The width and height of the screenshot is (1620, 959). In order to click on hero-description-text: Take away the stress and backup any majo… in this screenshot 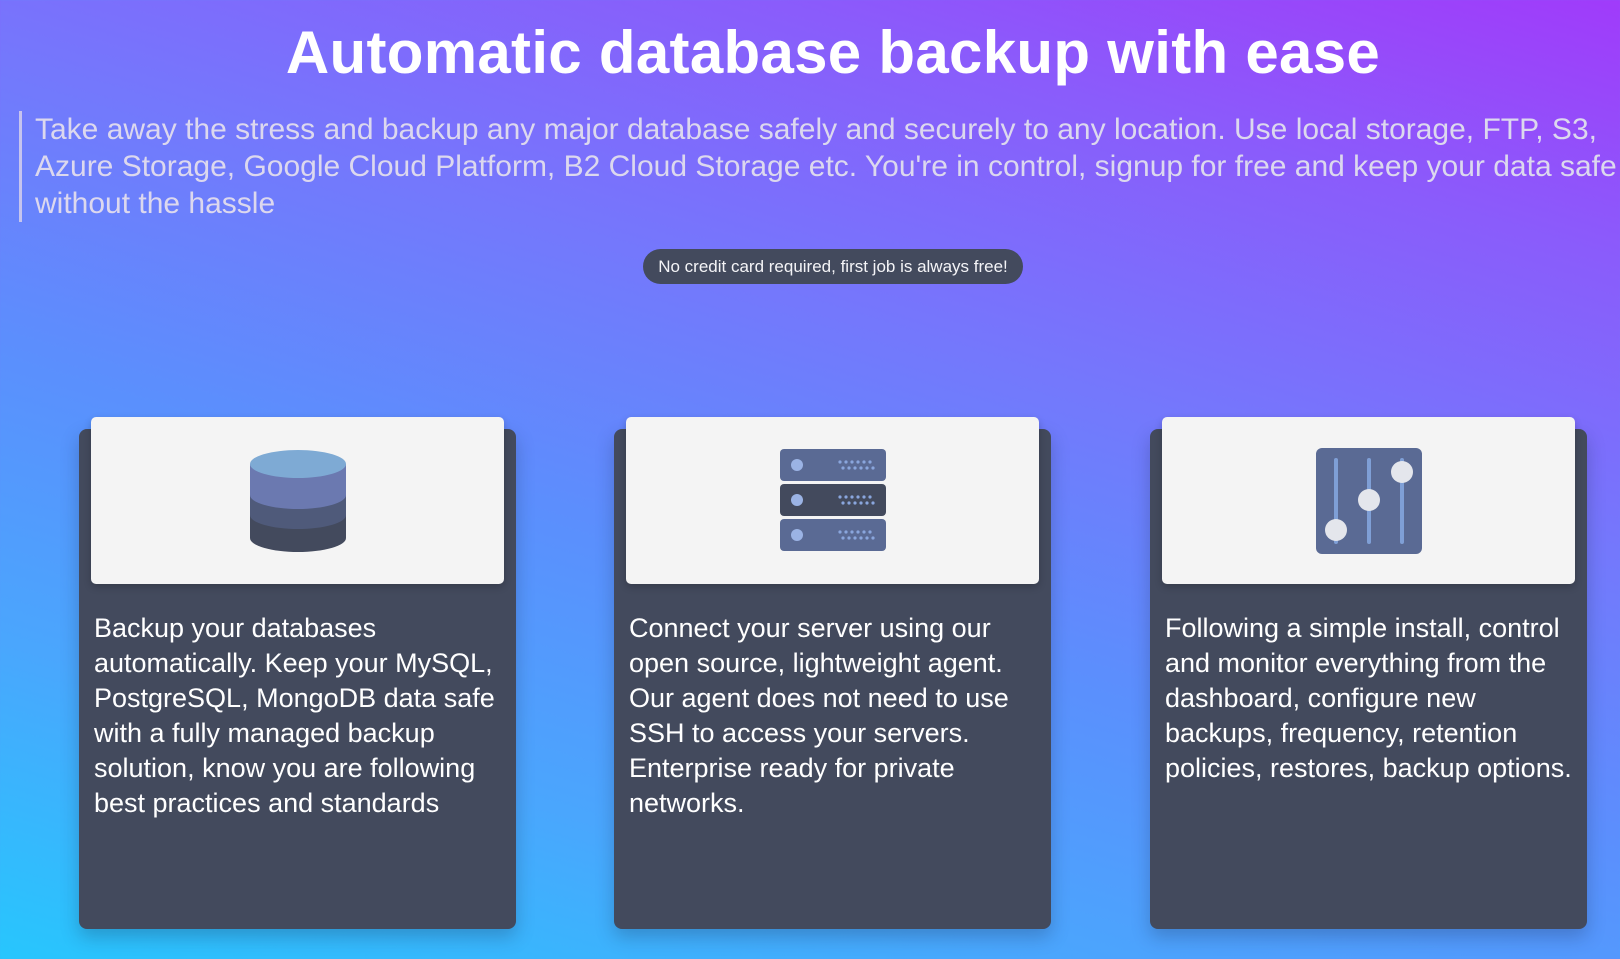, I will do `click(826, 166)`.